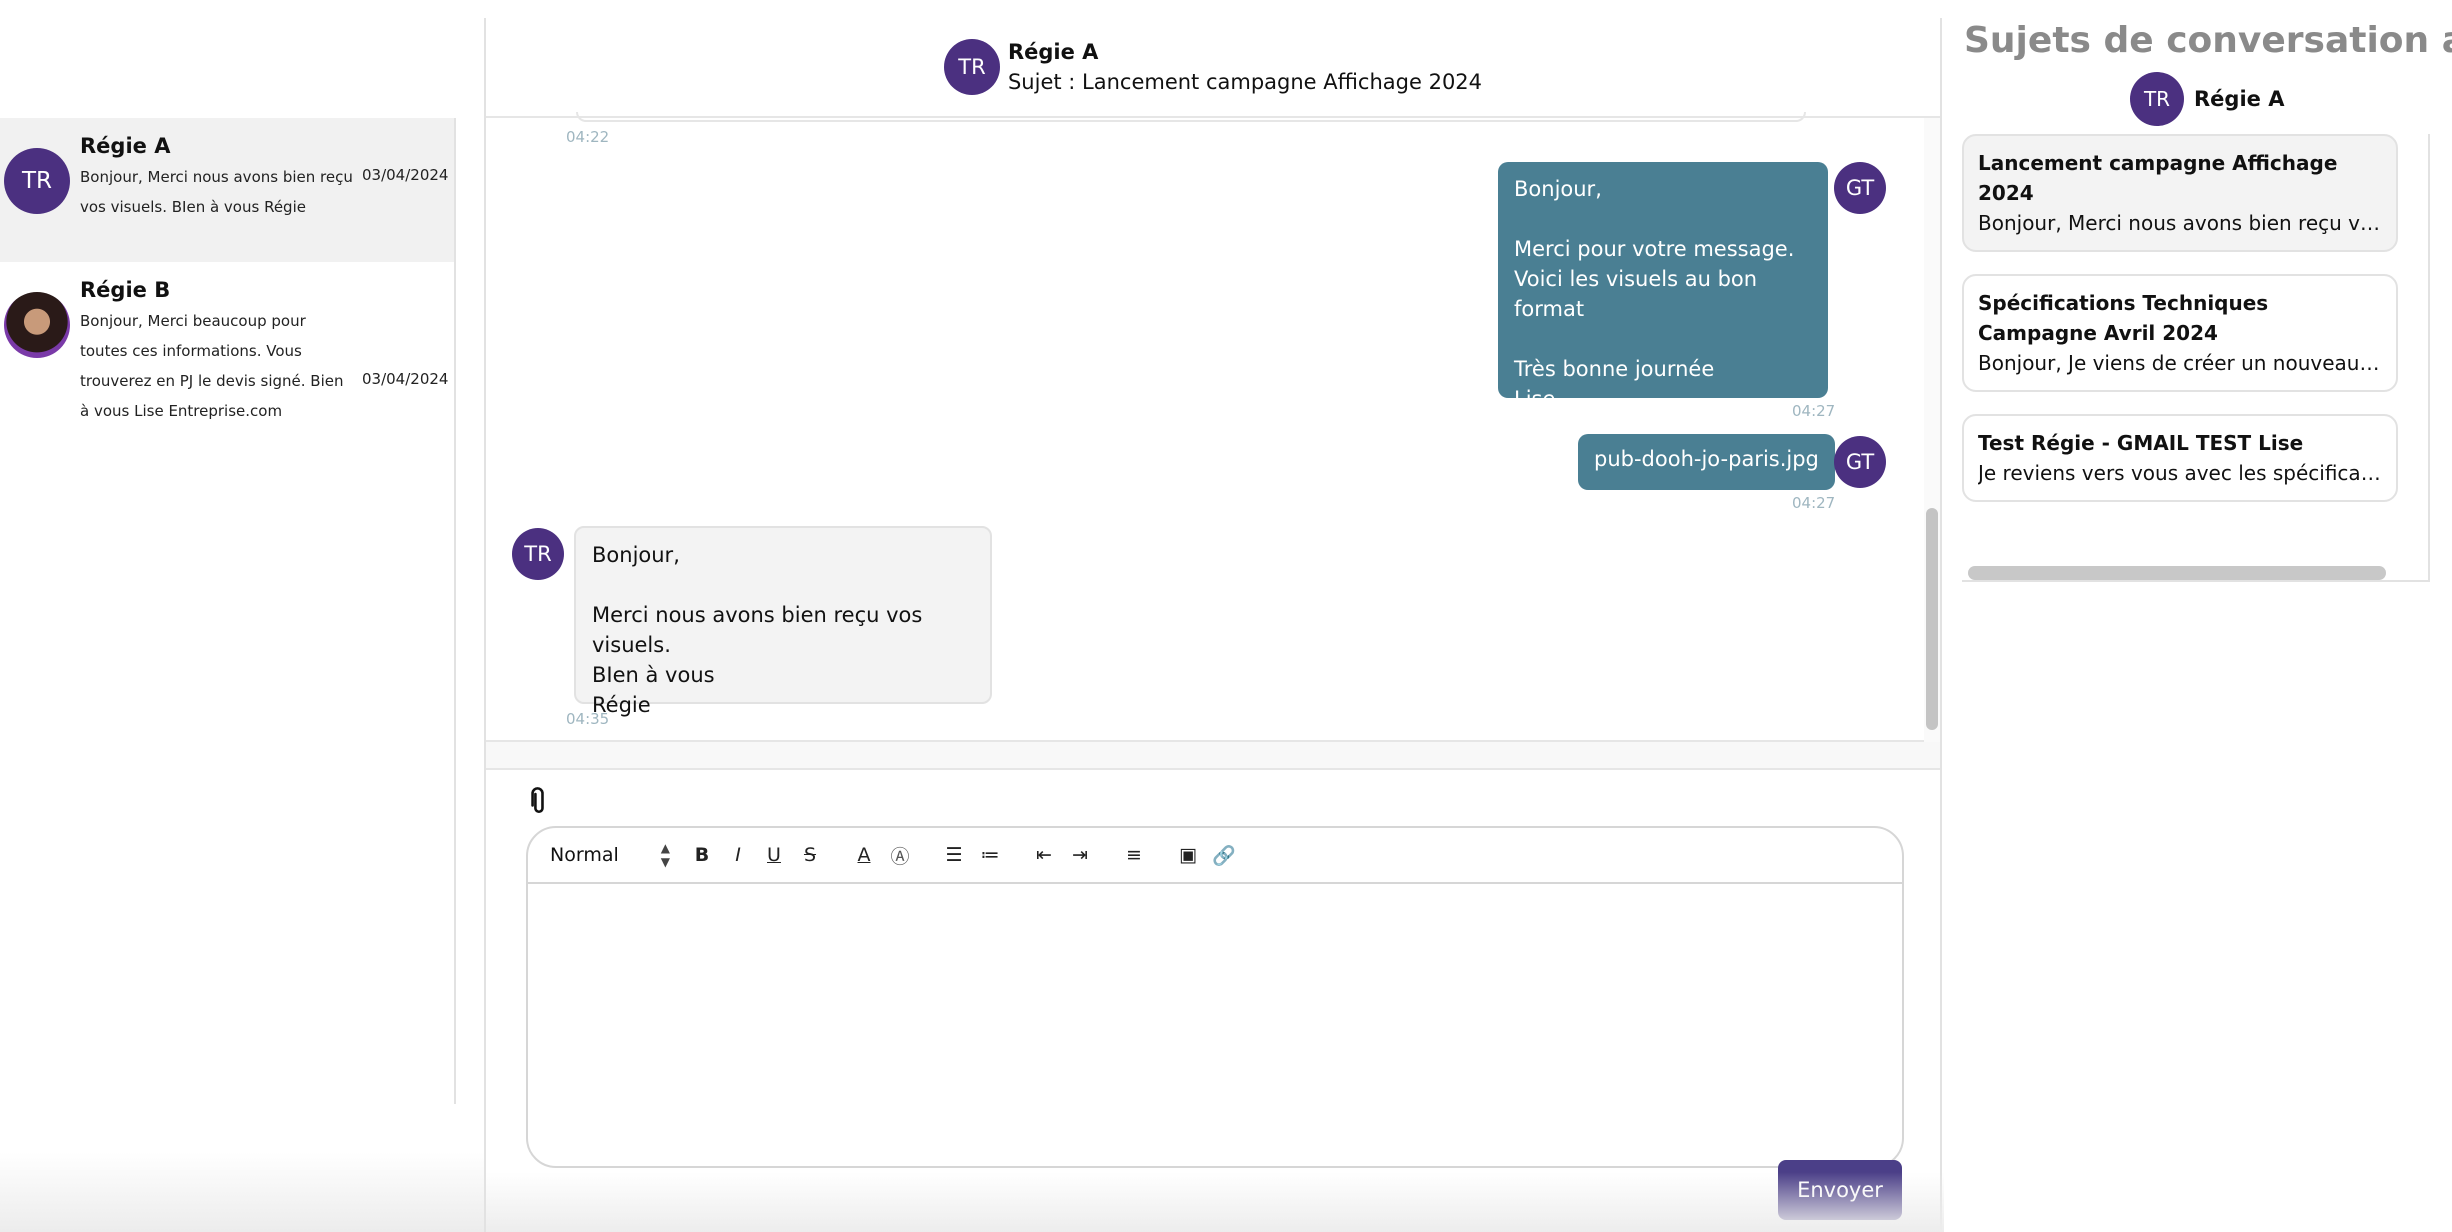 The image size is (2452, 1232). I want to click on horizontal-scrollbar, so click(2177, 573).